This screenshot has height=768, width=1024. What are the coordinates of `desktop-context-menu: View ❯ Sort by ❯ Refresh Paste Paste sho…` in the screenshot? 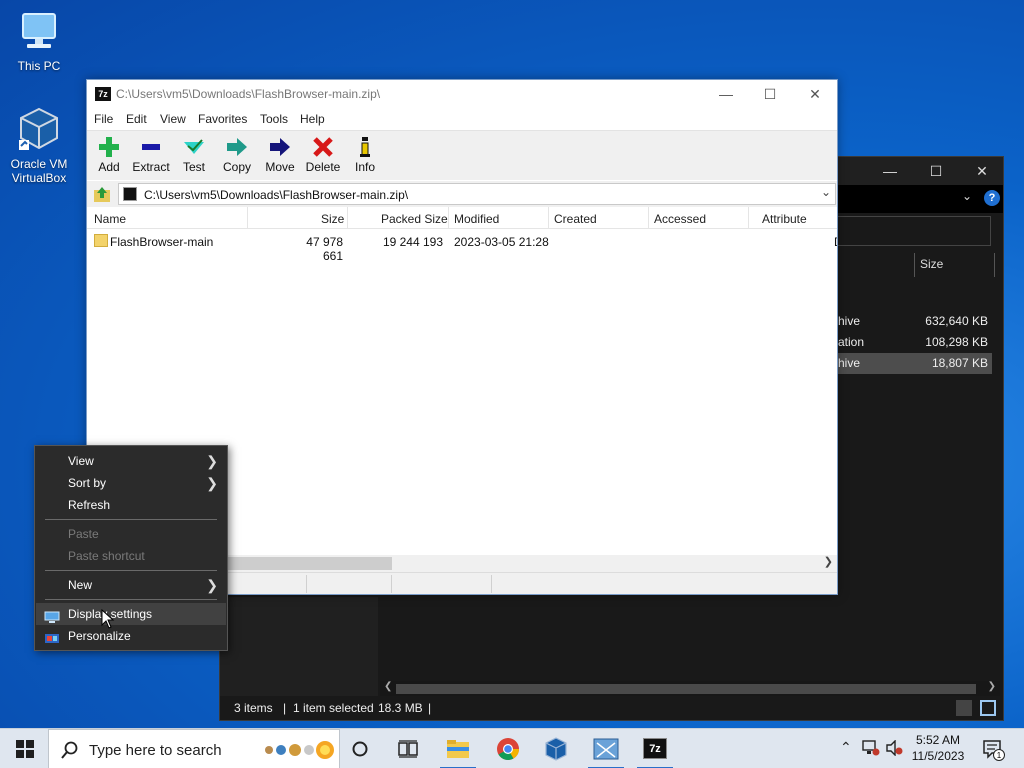 It's located at (131, 548).